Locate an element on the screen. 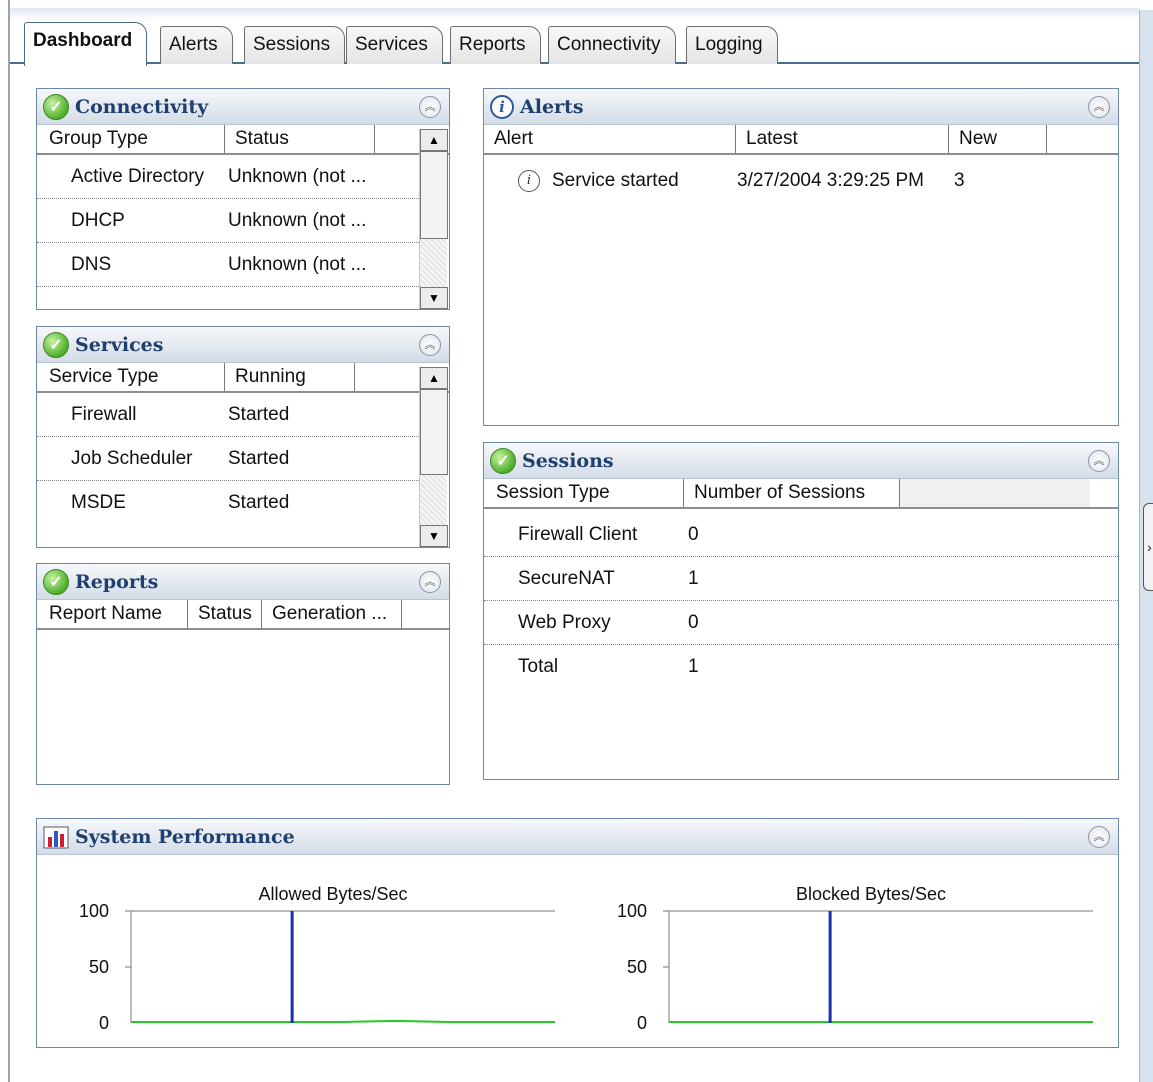  column-service-type: Service Type is located at coordinates (131, 377).